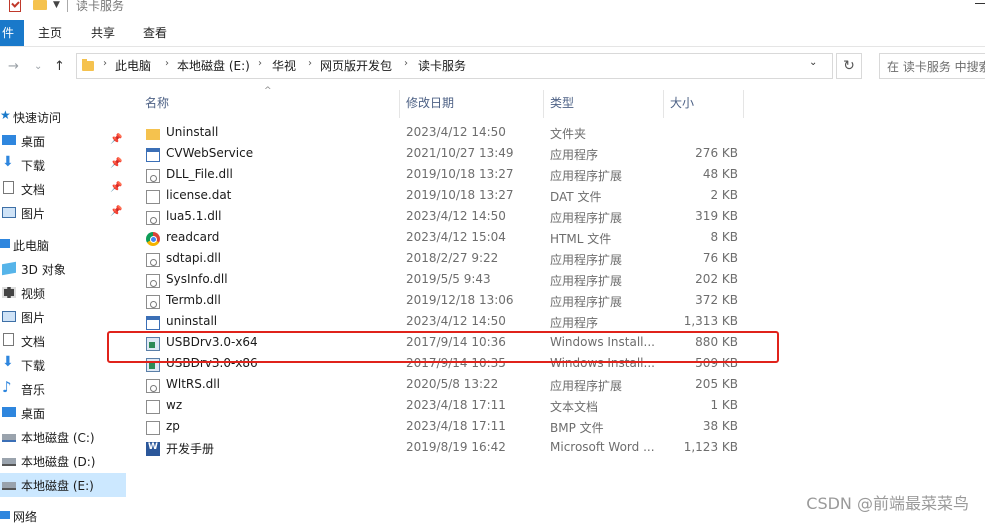 This screenshot has width=985, height=528. What do you see at coordinates (710, 447) in the screenshot?
I see `file-size: 1,123 KB` at bounding box center [710, 447].